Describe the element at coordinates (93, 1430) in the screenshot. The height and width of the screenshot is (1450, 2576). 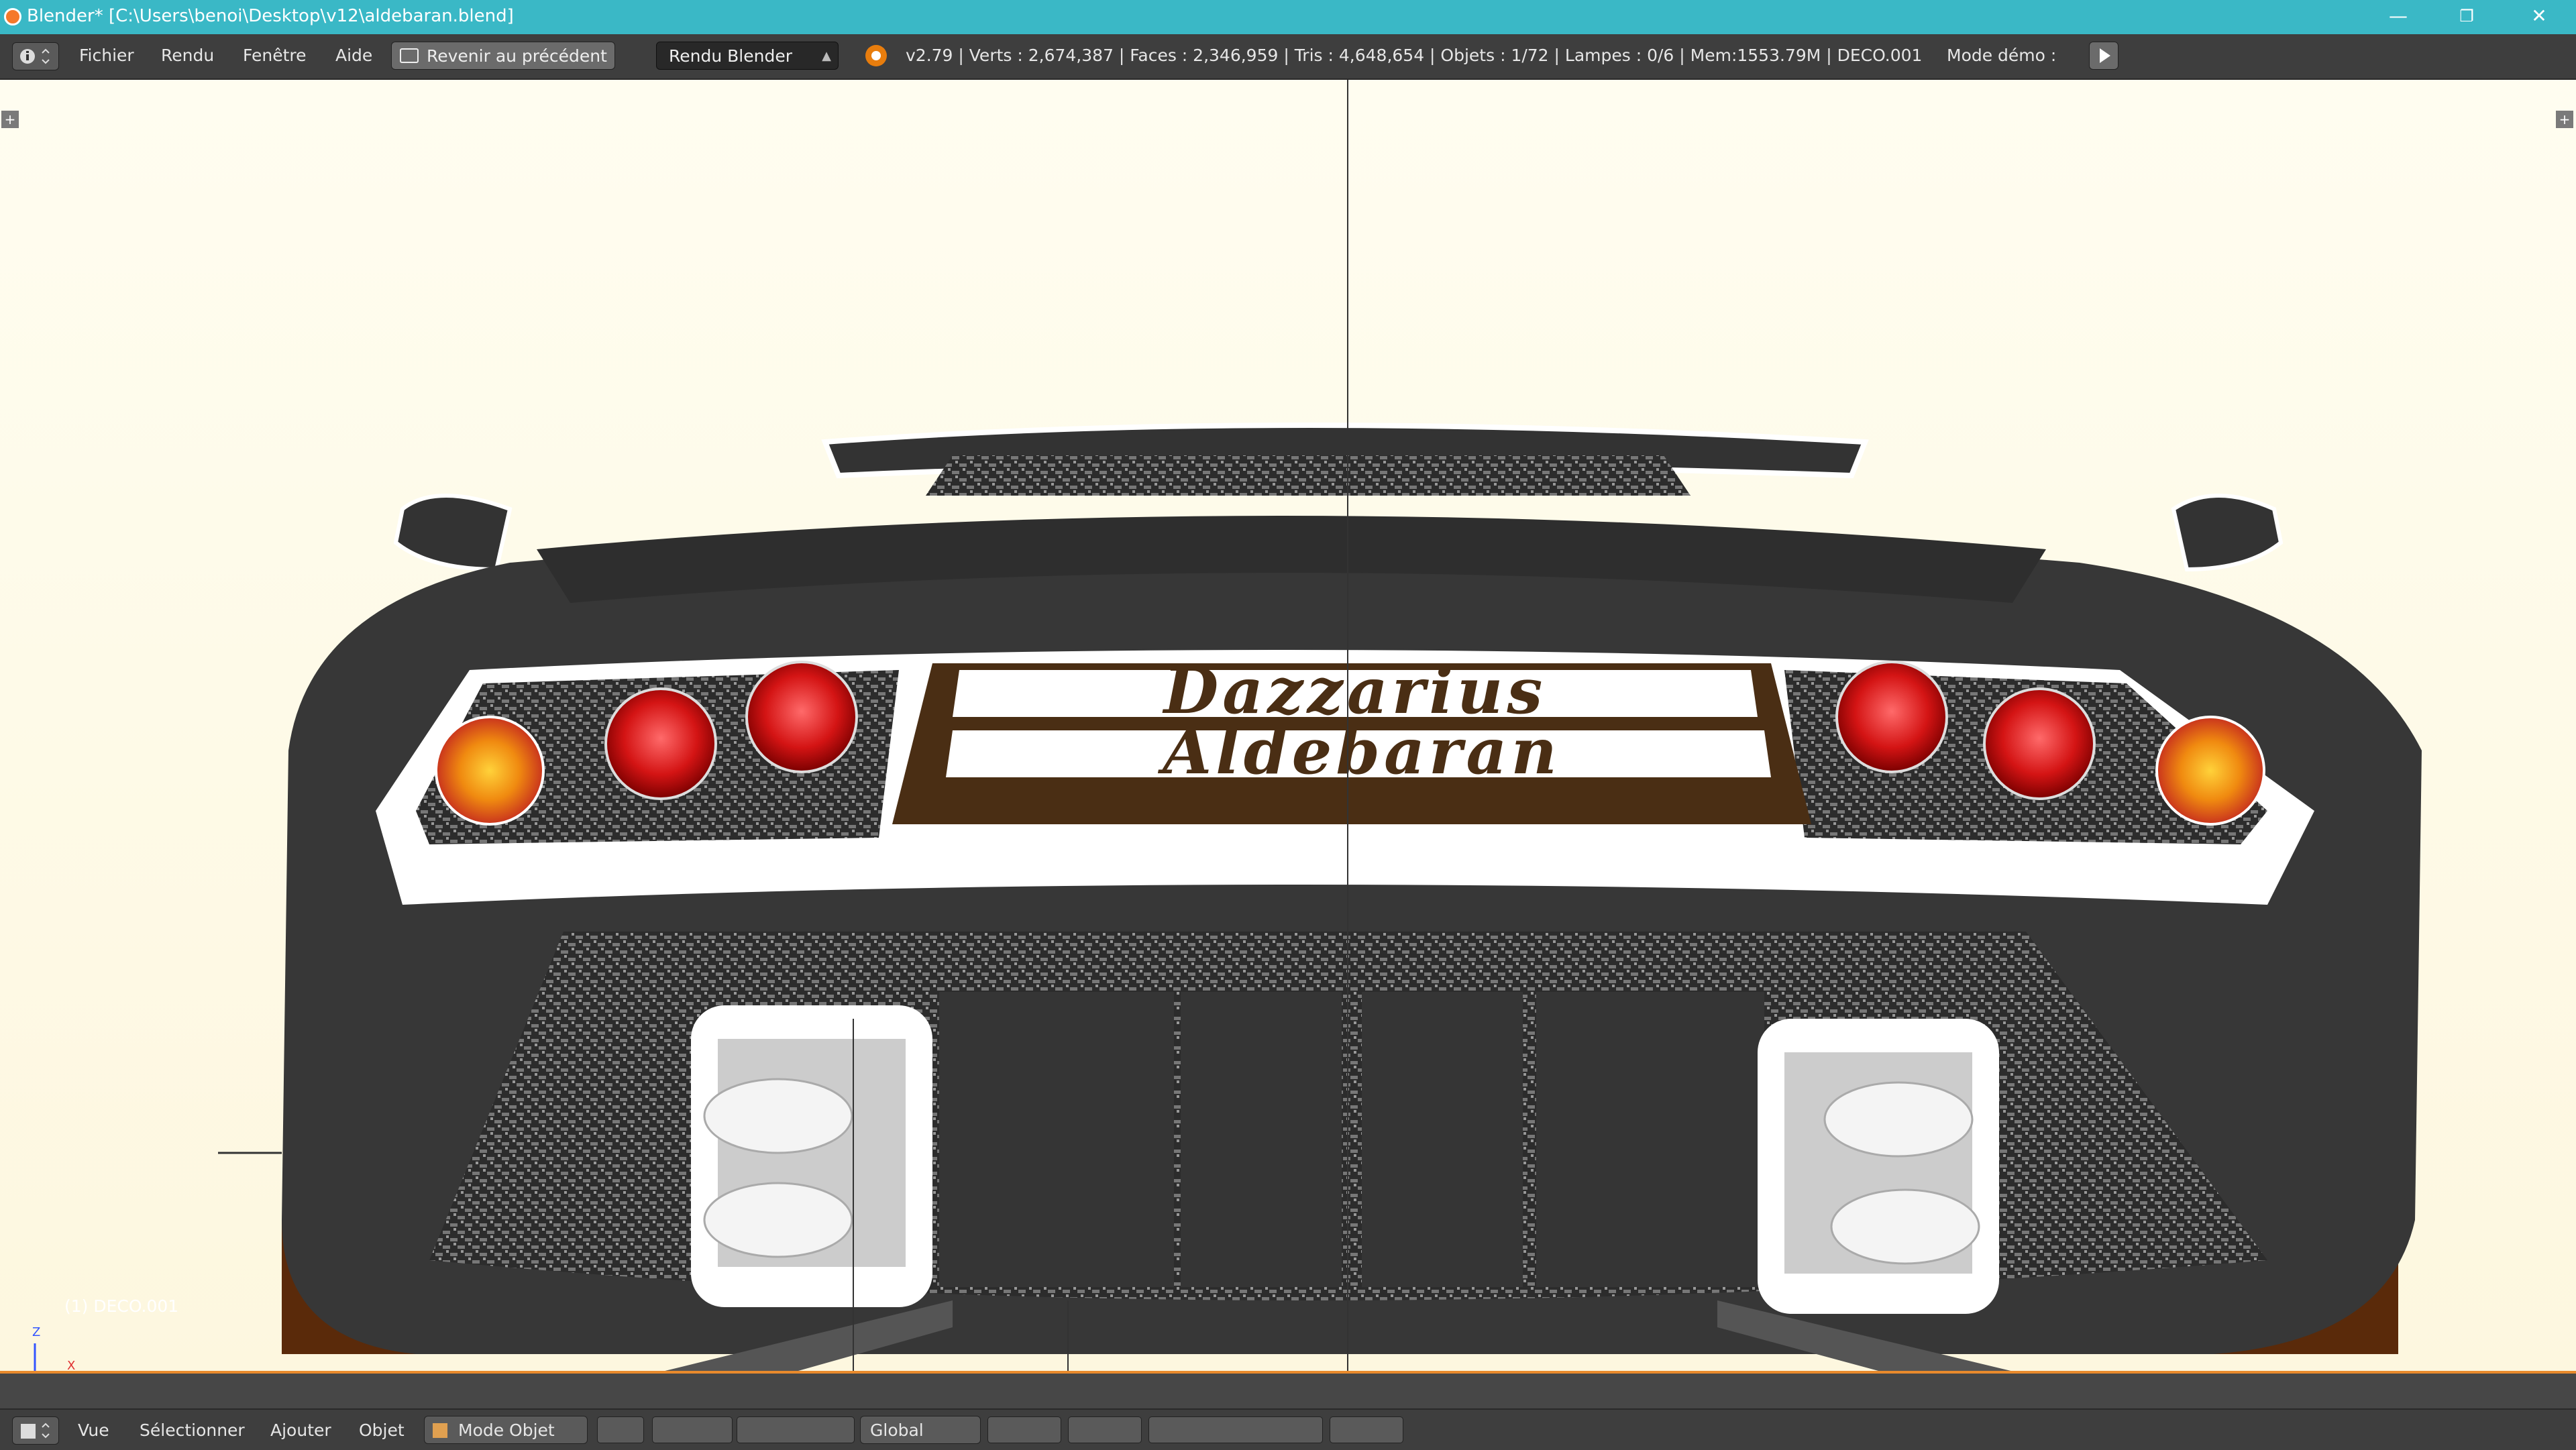
I see `menu-vue: Vue` at that location.